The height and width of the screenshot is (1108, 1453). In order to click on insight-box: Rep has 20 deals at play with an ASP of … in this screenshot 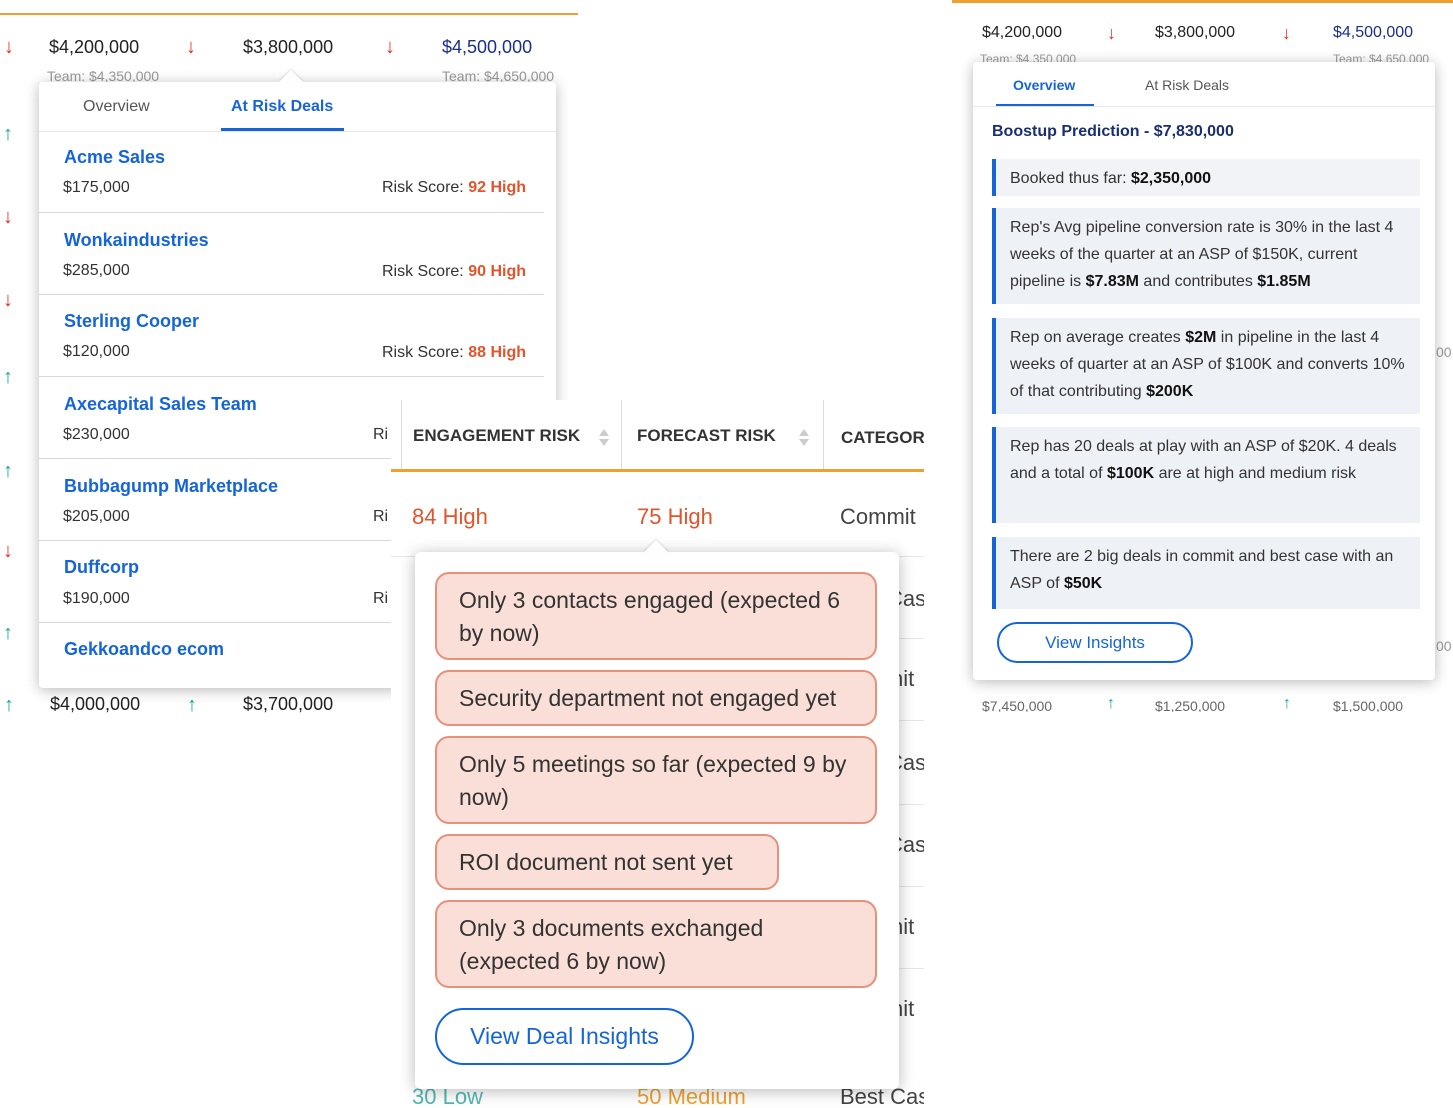, I will do `click(1206, 475)`.